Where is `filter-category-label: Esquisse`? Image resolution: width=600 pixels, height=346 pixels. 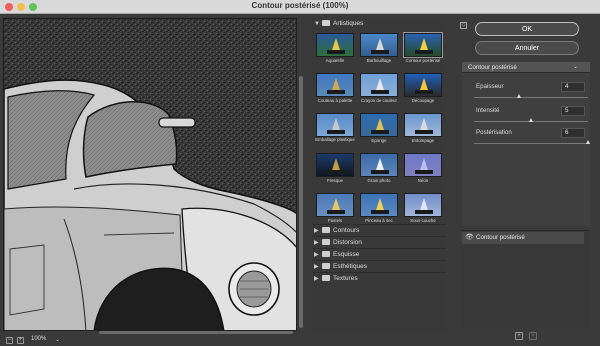 filter-category-label: Esquisse is located at coordinates (346, 254).